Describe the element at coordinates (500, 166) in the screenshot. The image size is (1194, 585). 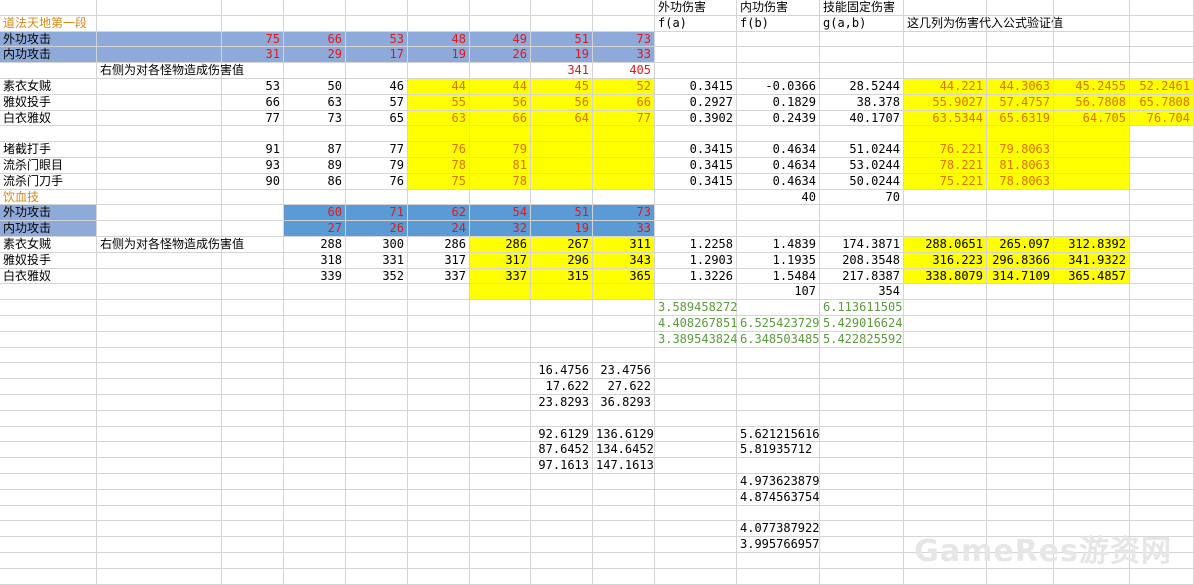
I see `damage-value: 81` at that location.